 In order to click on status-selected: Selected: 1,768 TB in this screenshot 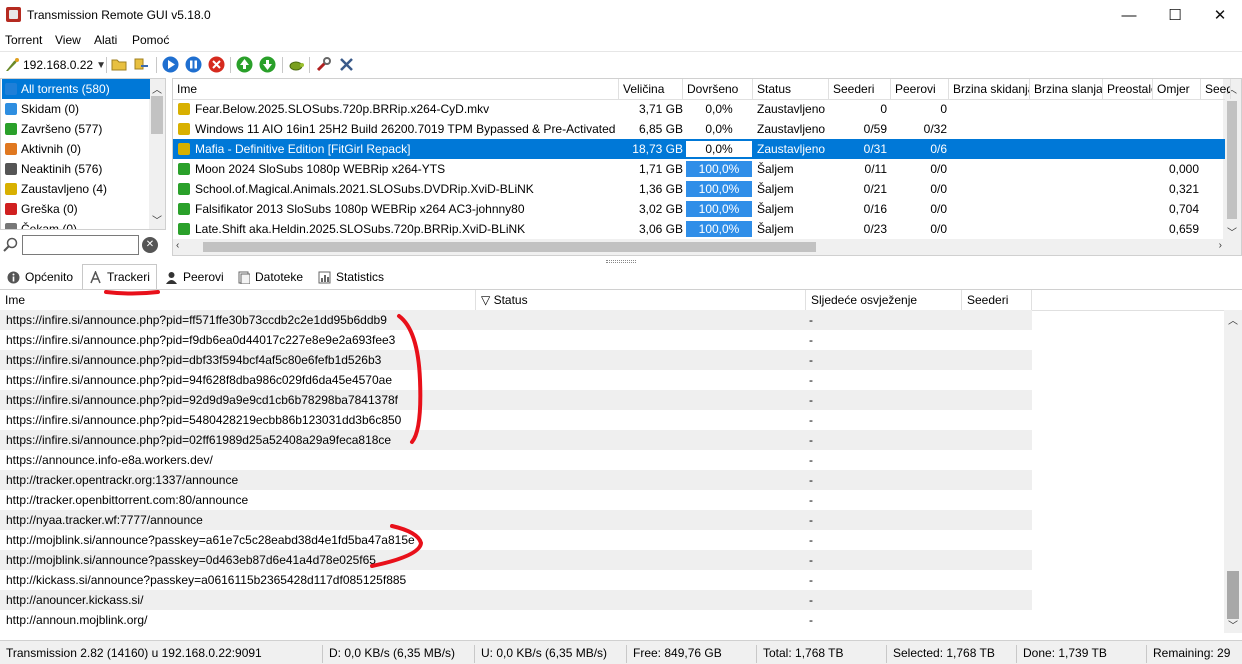, I will do `click(950, 654)`.